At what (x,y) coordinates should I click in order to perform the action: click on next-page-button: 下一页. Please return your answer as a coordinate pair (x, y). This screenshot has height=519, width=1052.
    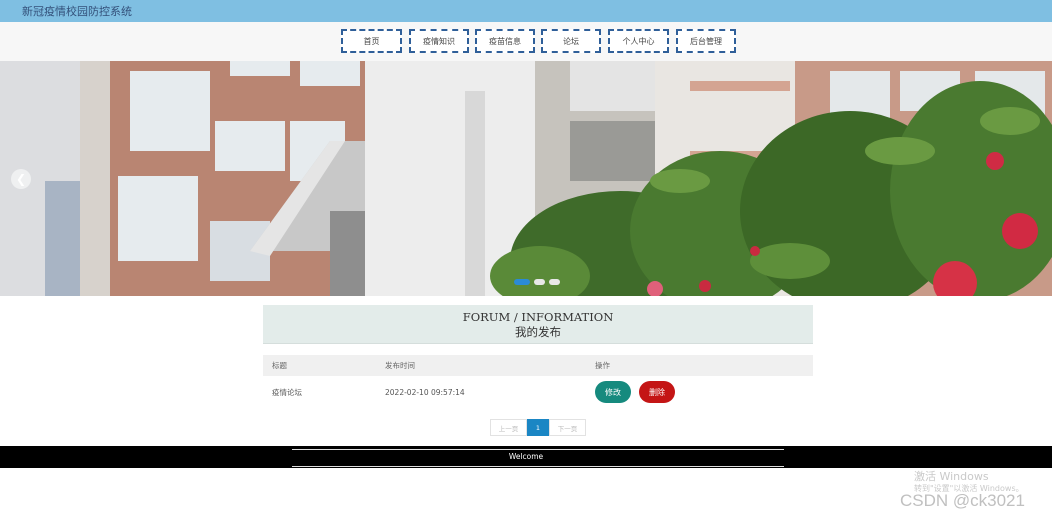
    Looking at the image, I should click on (567, 427).